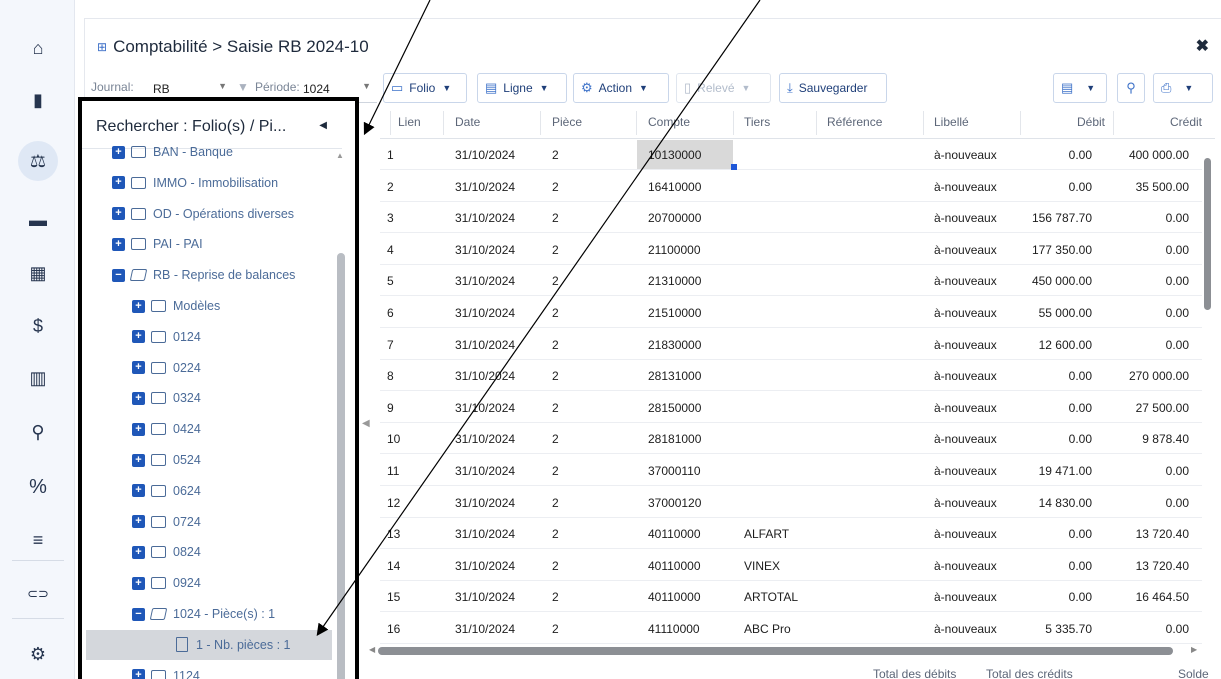  Describe the element at coordinates (734, 167) in the screenshot. I see `fill-handle` at that location.